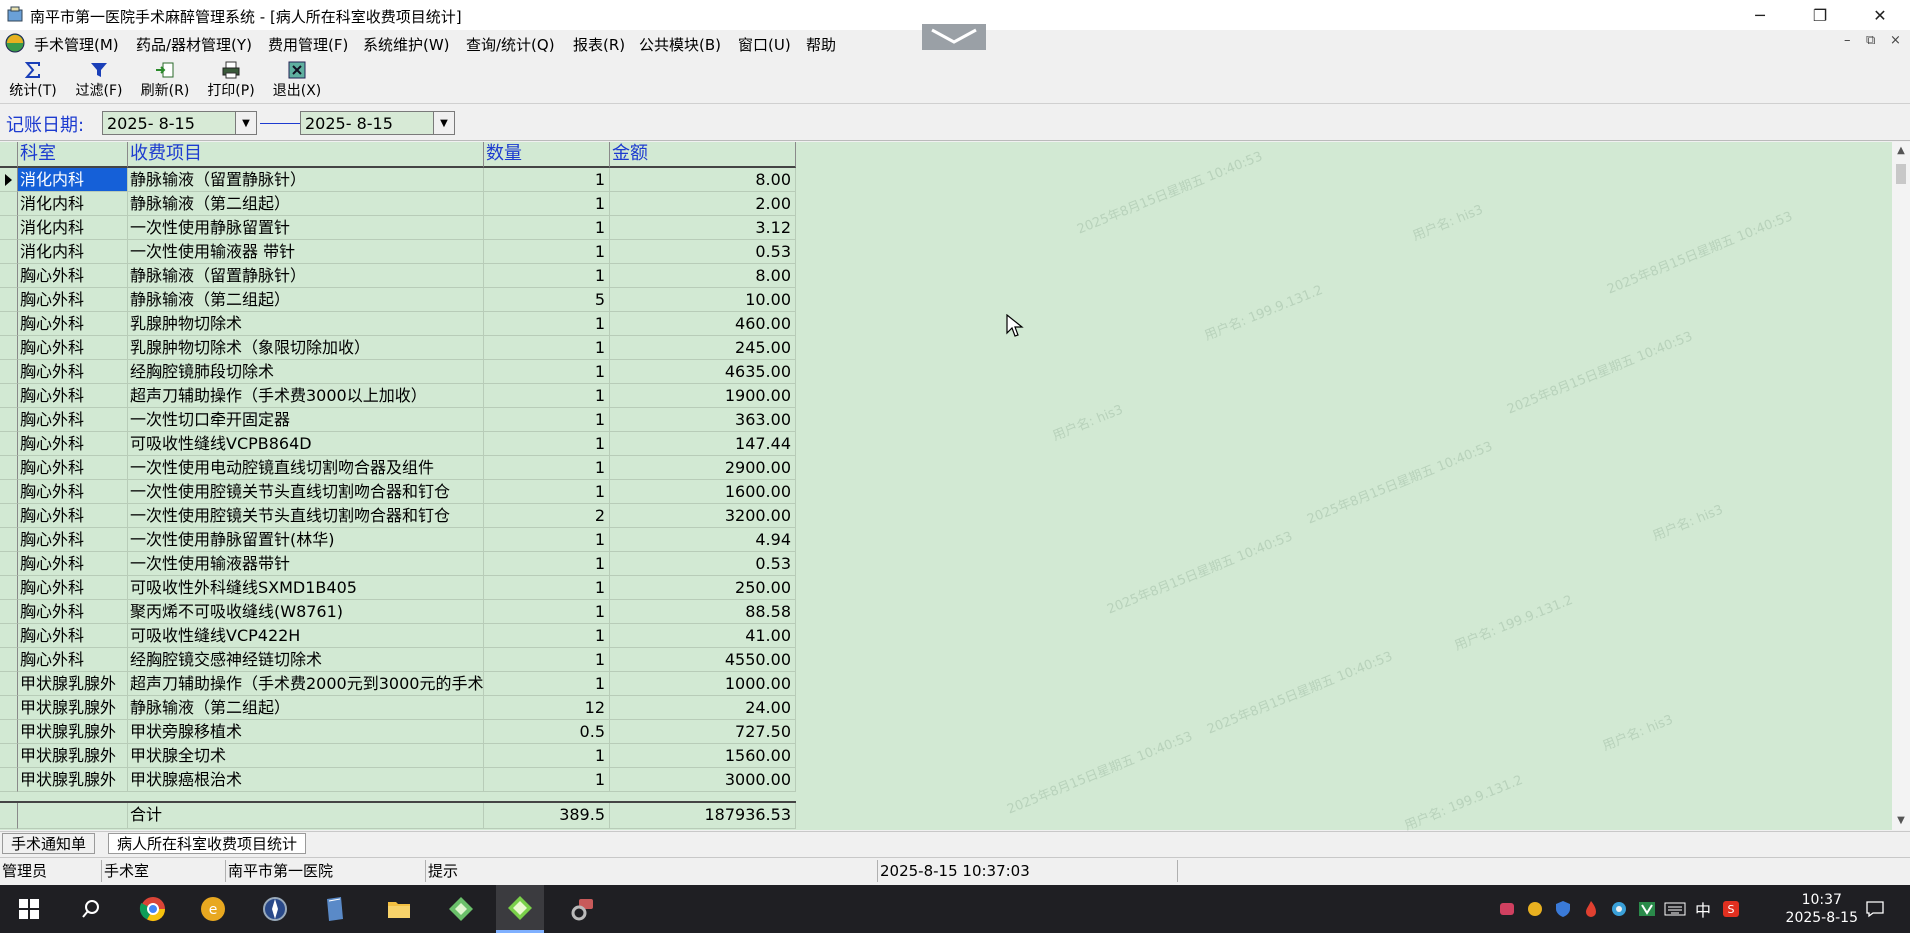 The width and height of the screenshot is (1910, 933). Describe the element at coordinates (703, 780) in the screenshot. I see `cell-amount: 3000.00` at that location.